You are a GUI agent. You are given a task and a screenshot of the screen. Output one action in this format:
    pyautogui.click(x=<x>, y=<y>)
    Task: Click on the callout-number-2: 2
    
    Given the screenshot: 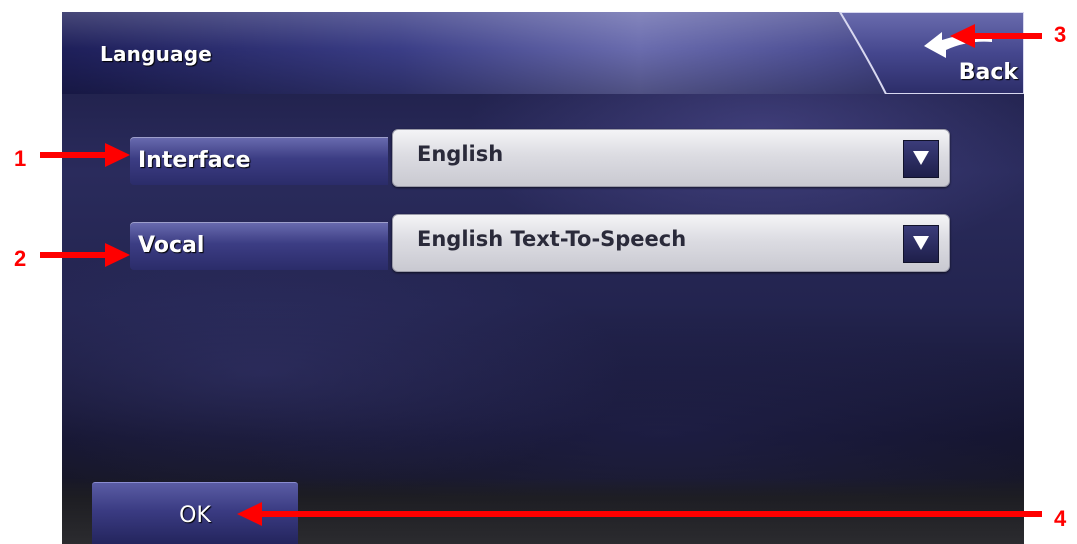 What is the action you would take?
    pyautogui.click(x=20, y=258)
    